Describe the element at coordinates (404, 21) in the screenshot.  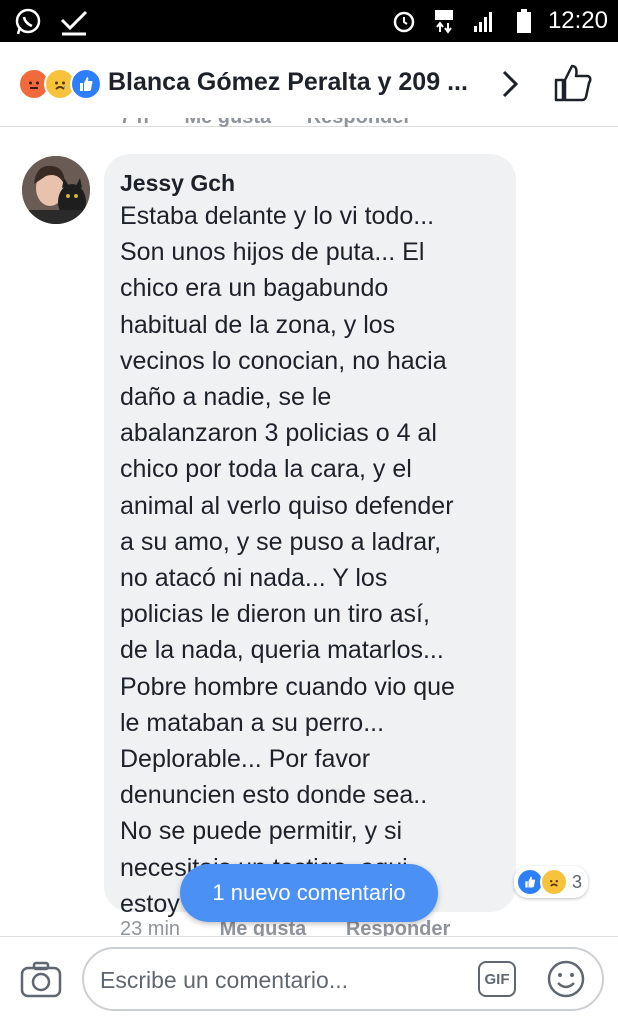
I see `alarm-icon` at that location.